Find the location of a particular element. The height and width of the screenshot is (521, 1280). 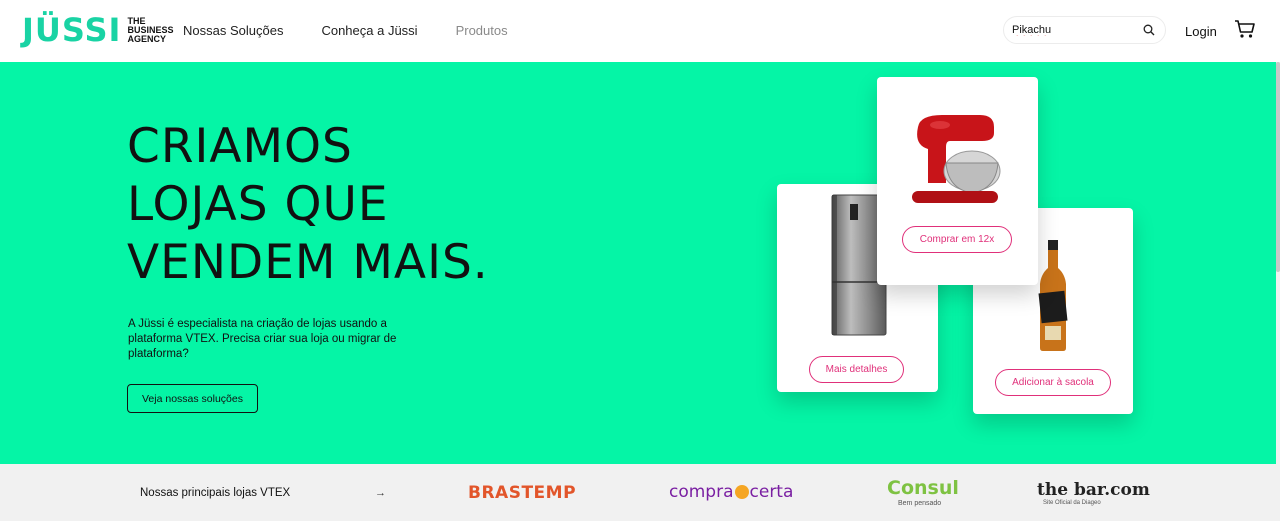

compracerta-dot is located at coordinates (741, 492).